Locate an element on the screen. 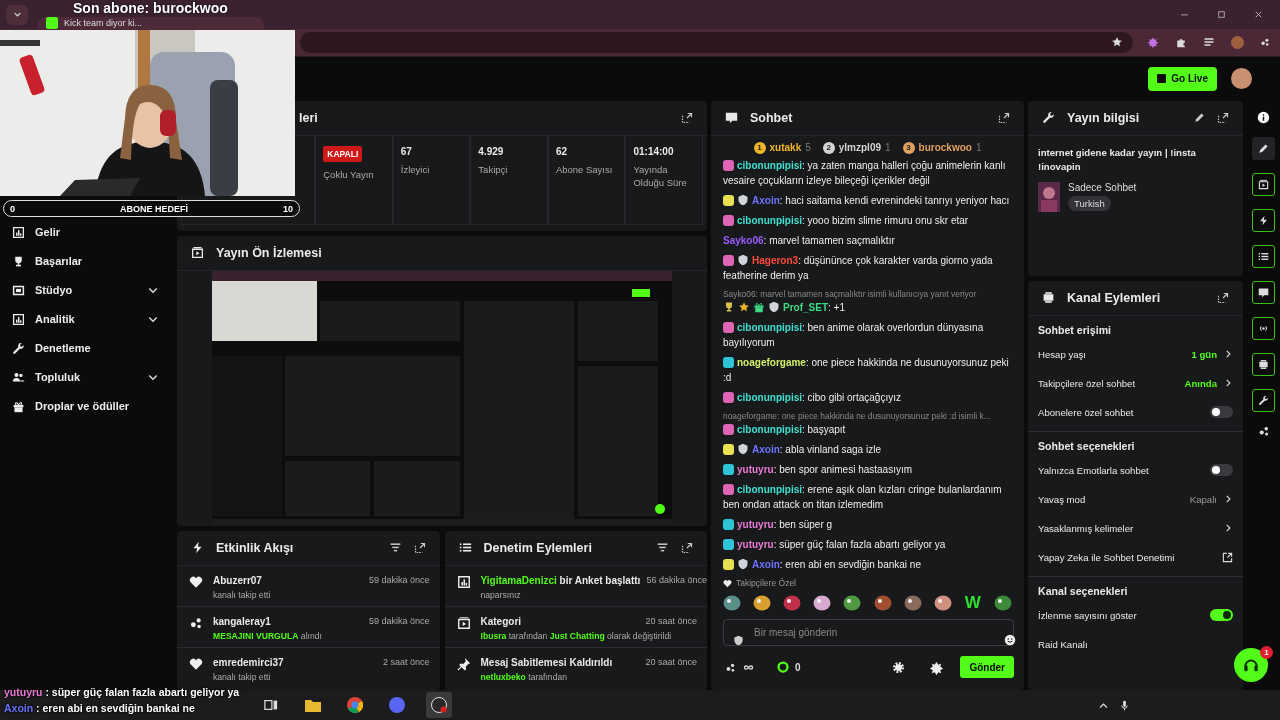 Image resolution: width=1280 pixels, height=720 pixels. wrench-icon is located at coordinates (1263, 400).